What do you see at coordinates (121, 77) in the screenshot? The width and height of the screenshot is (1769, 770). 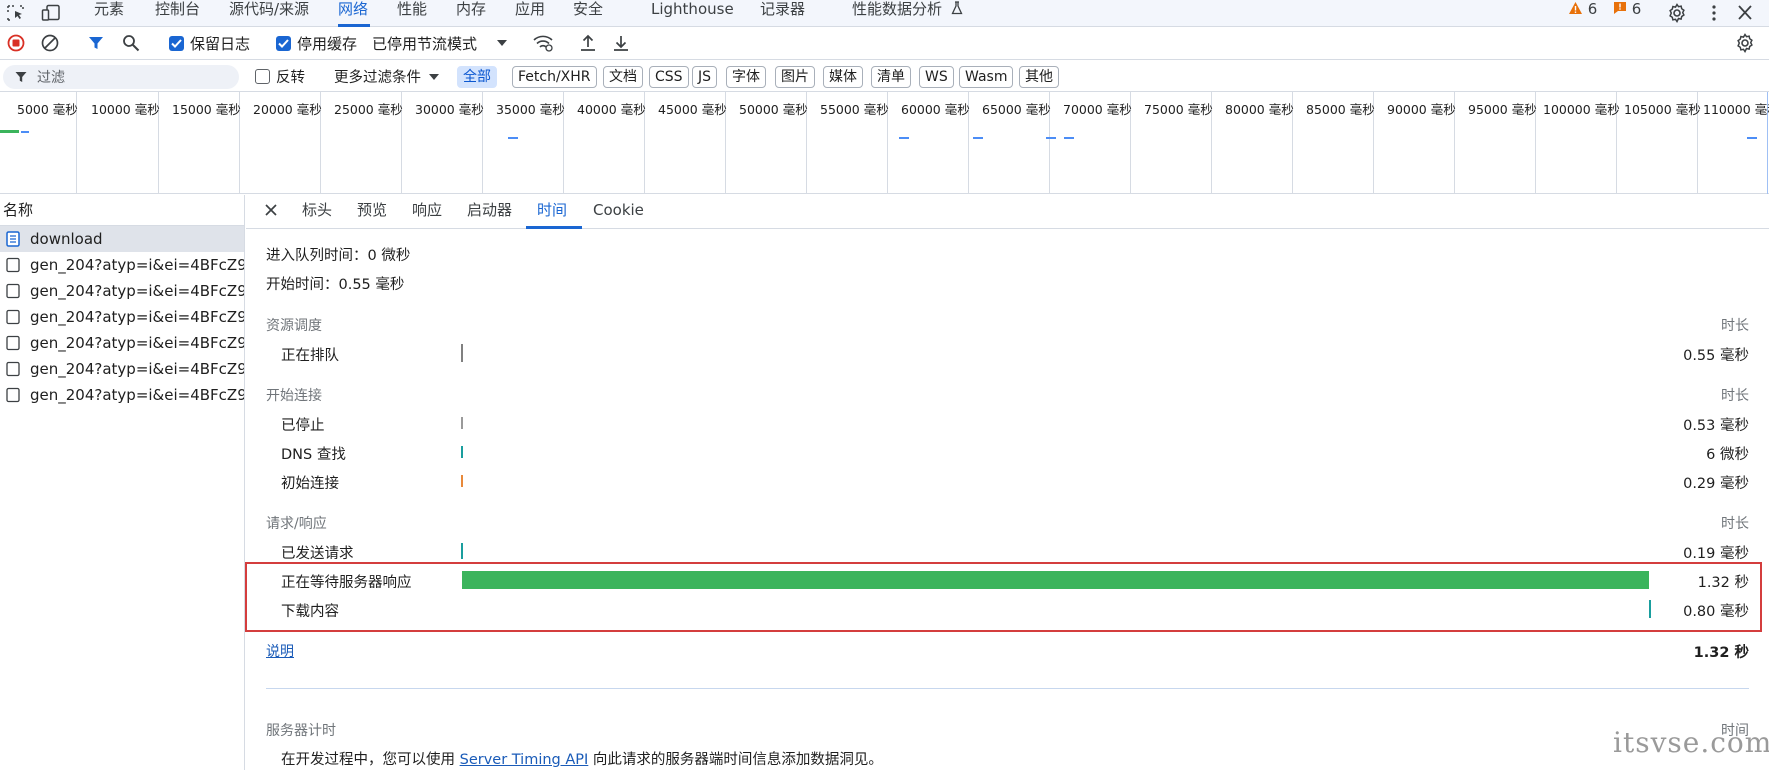 I see `filter-input: 过滤` at bounding box center [121, 77].